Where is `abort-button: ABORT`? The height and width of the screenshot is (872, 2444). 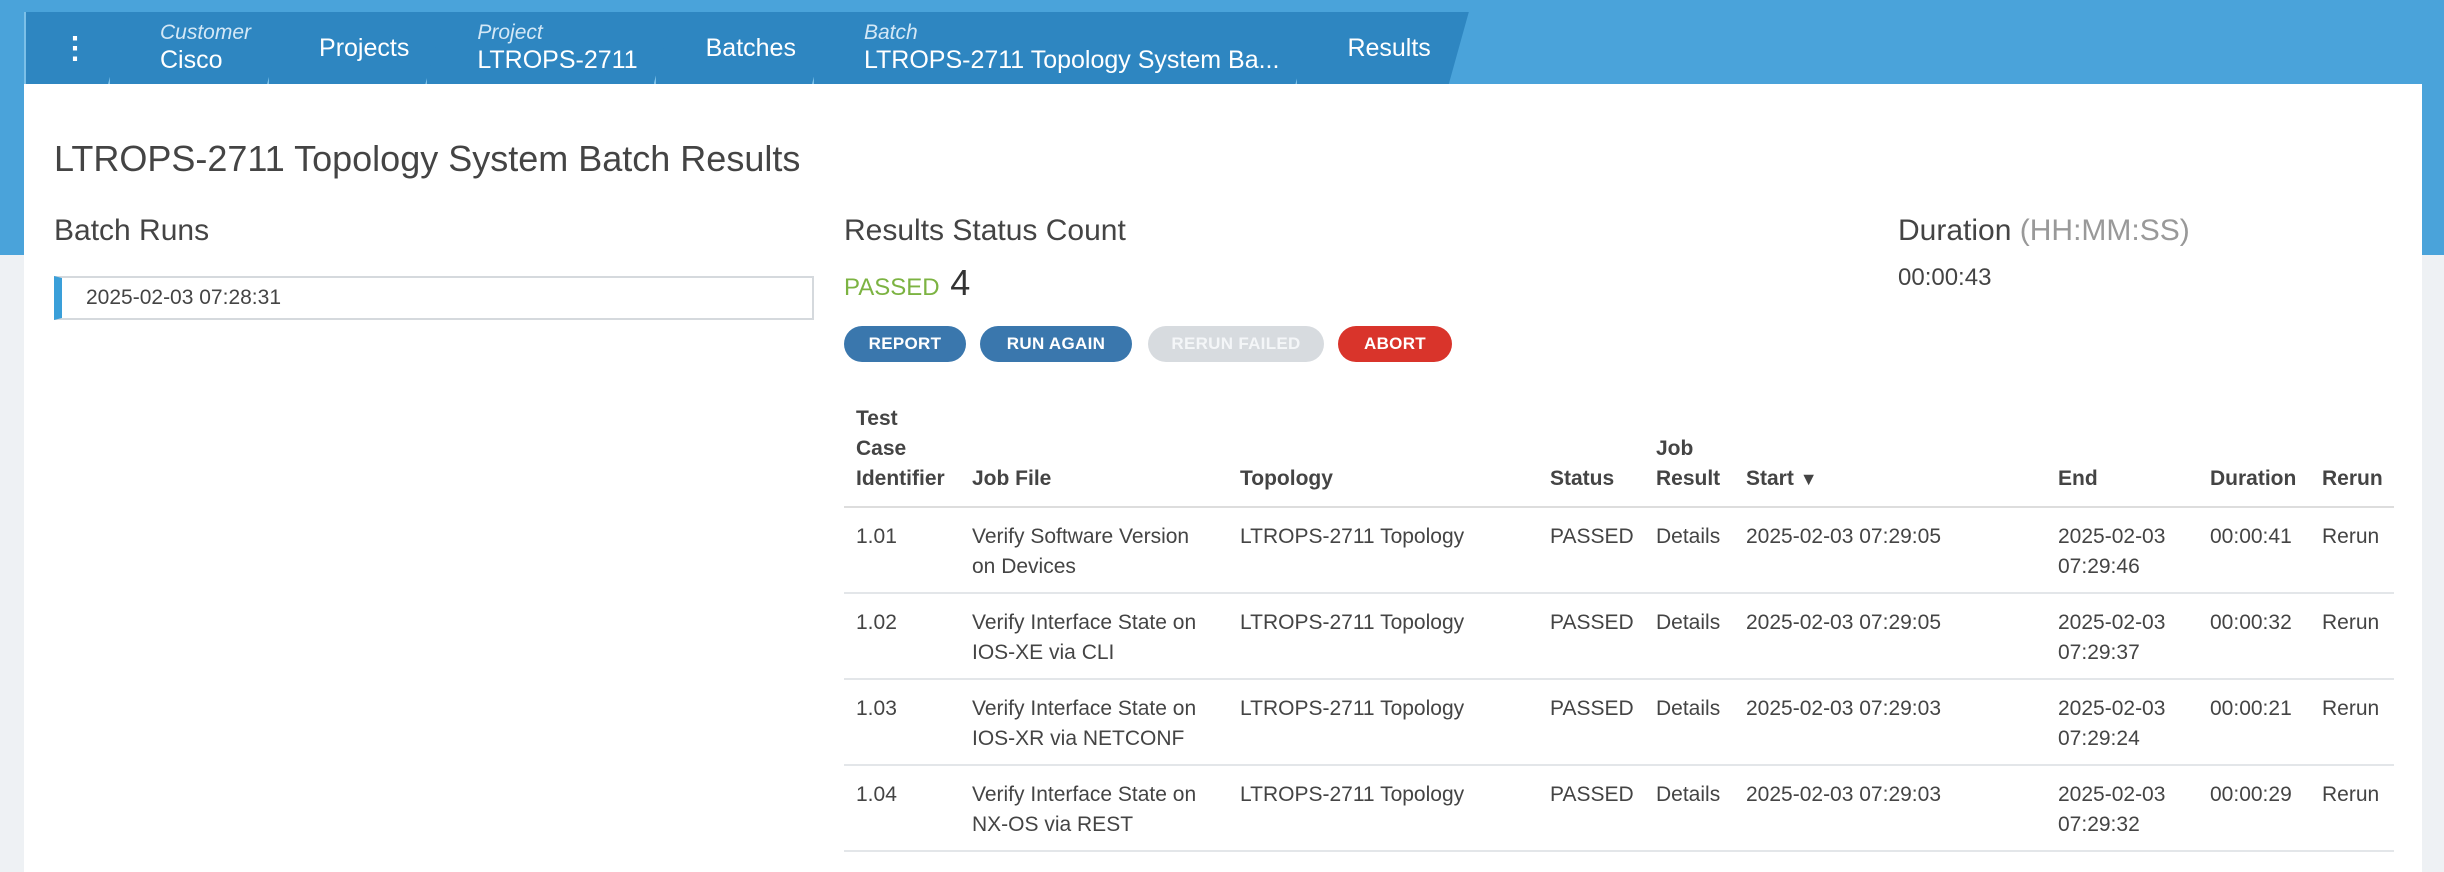
abort-button: ABORT is located at coordinates (1395, 344).